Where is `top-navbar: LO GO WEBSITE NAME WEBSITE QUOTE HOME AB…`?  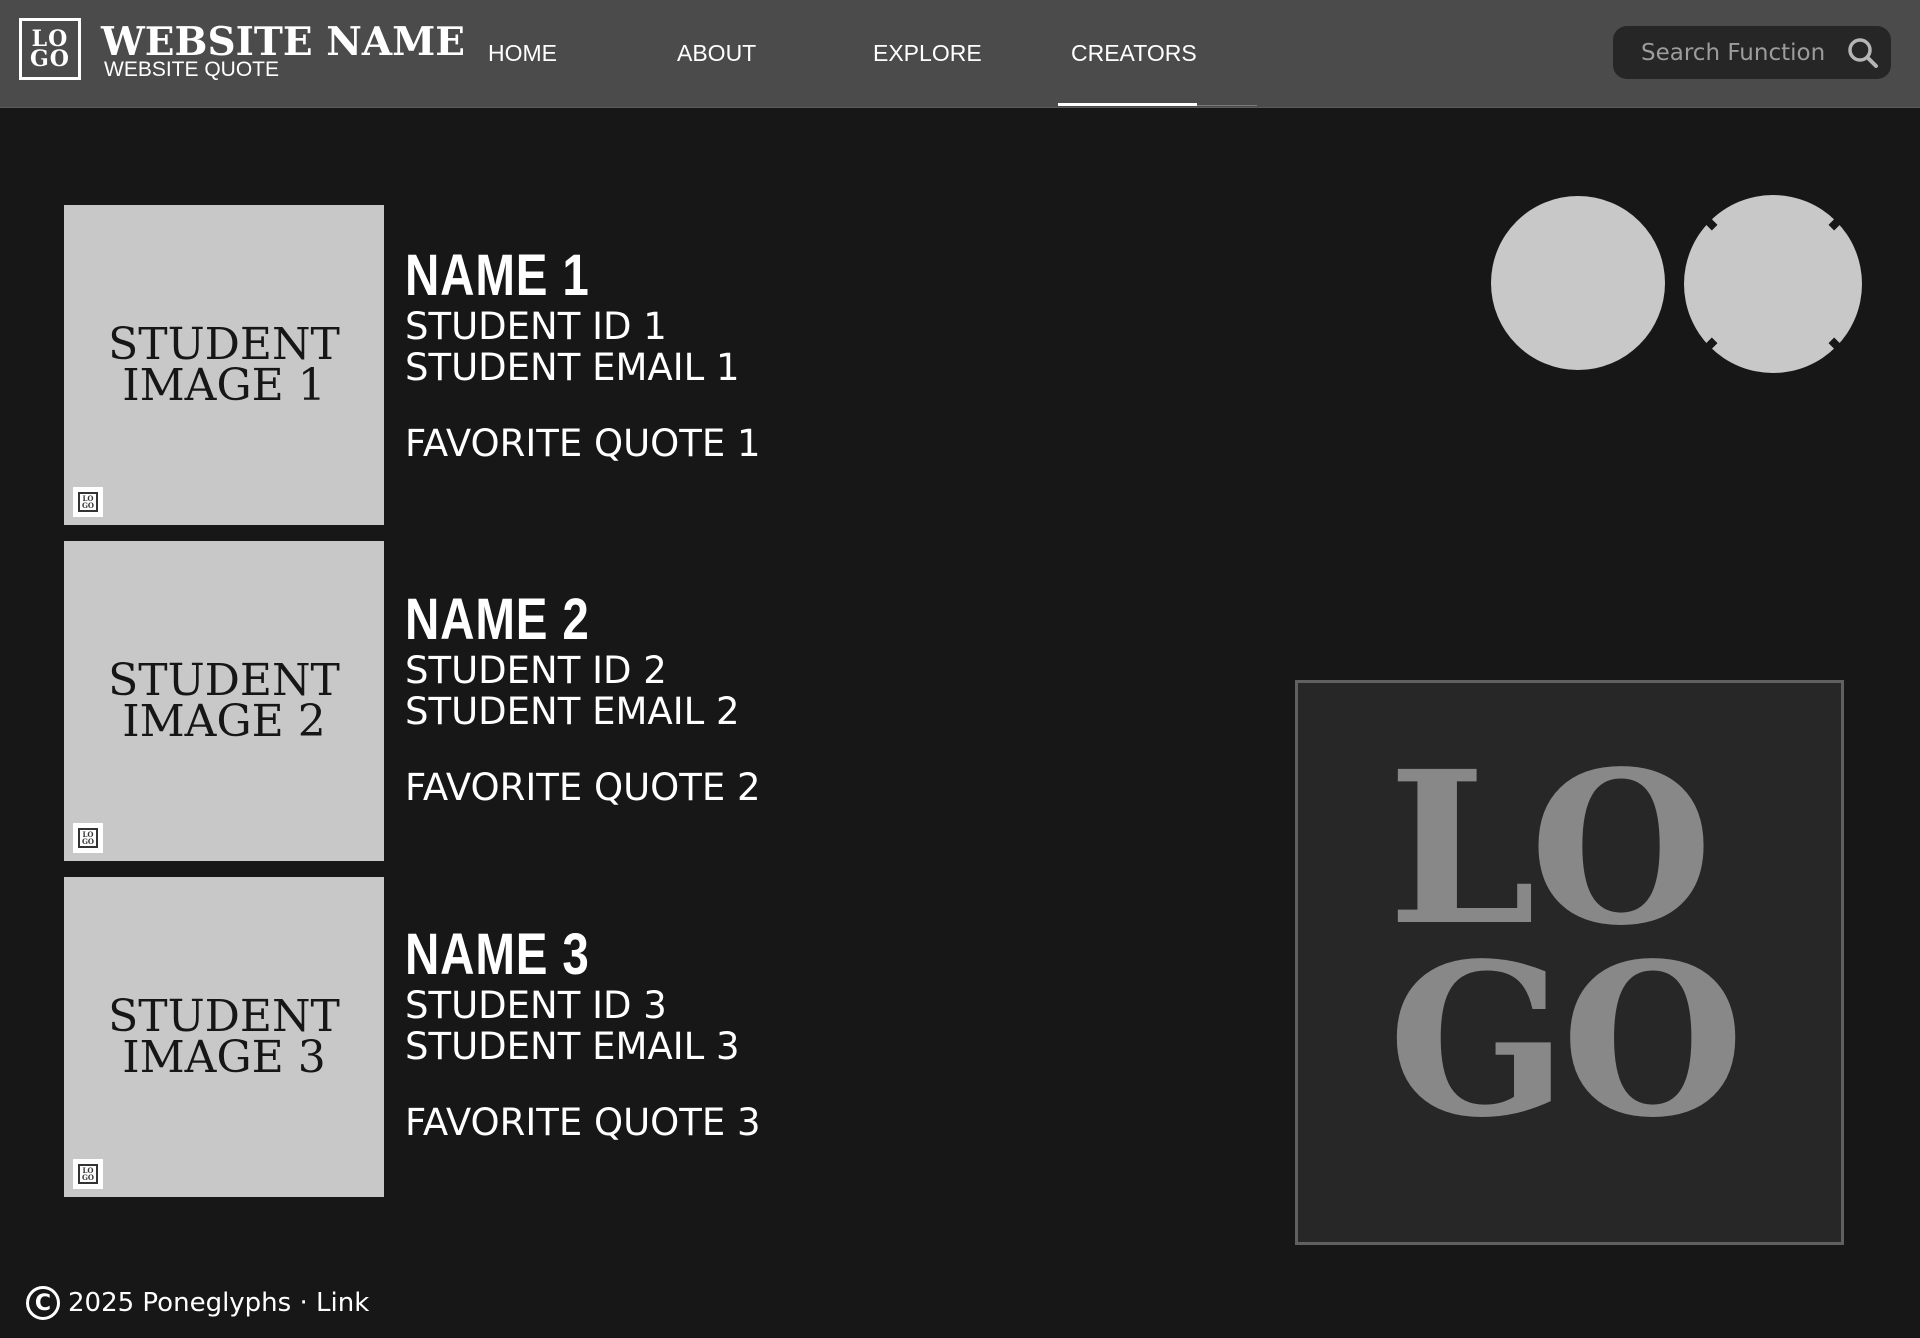 top-navbar: LO GO WEBSITE NAME WEBSITE QUOTE HOME AB… is located at coordinates (960, 54).